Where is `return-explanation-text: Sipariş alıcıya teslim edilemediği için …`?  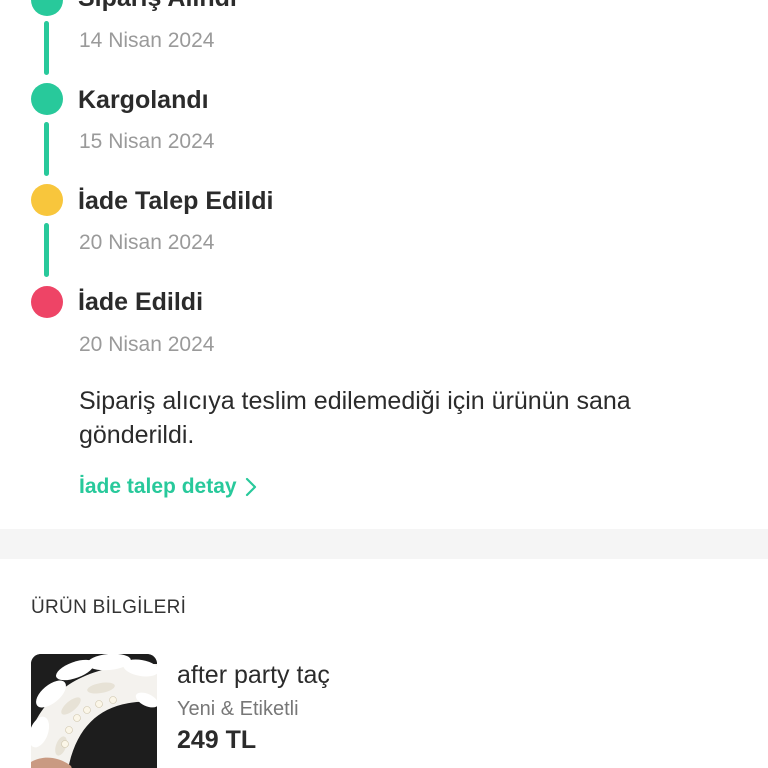 return-explanation-text: Sipariş alıcıya teslim edilemediği için … is located at coordinates (355, 418).